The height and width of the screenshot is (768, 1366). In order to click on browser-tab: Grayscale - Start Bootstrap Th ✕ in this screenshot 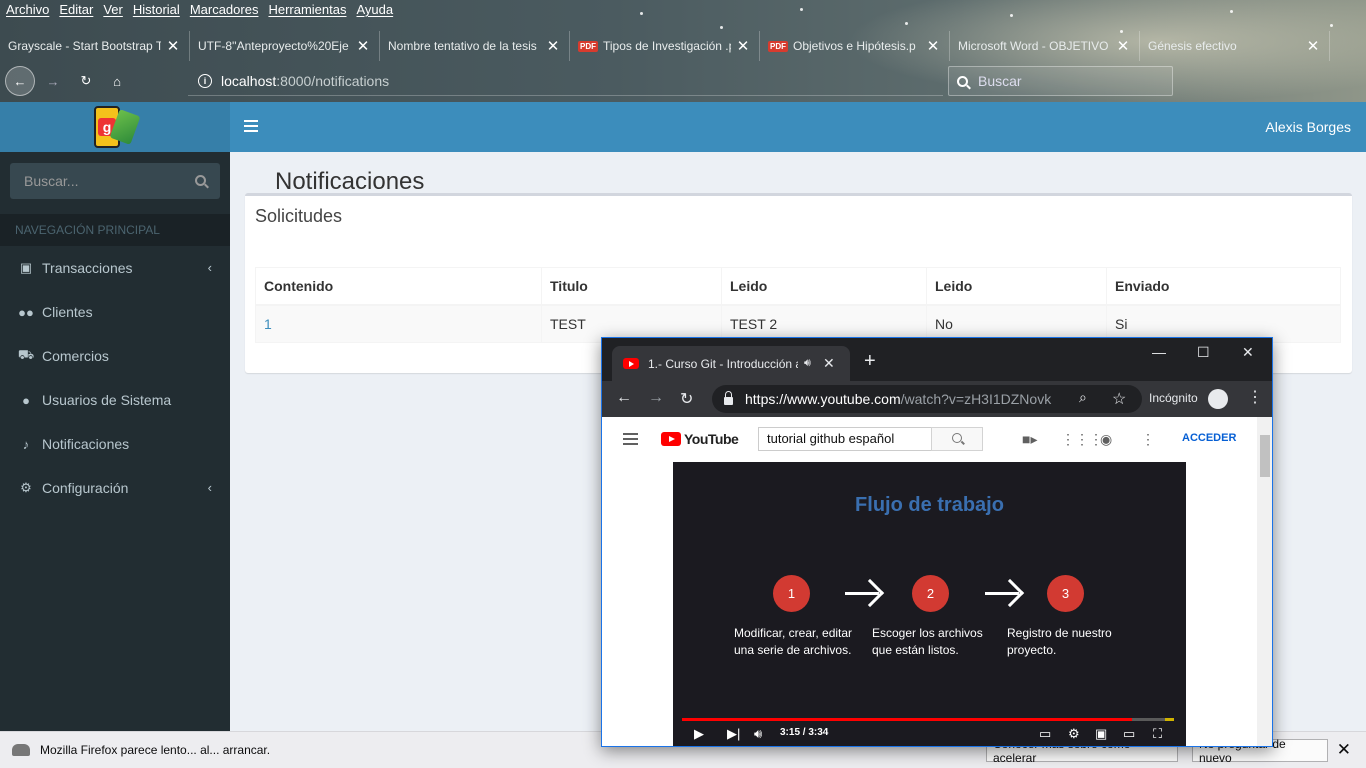, I will do `click(95, 46)`.